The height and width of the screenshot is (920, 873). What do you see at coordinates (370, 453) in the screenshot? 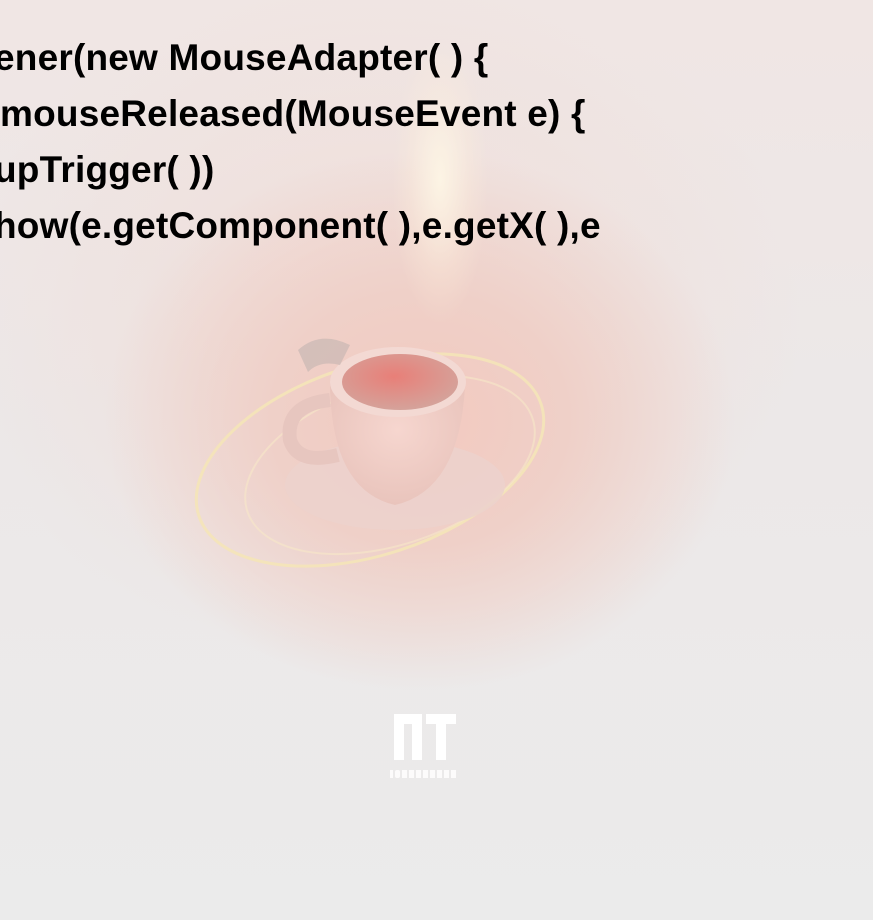
I see `coffee-cup-icon` at bounding box center [370, 453].